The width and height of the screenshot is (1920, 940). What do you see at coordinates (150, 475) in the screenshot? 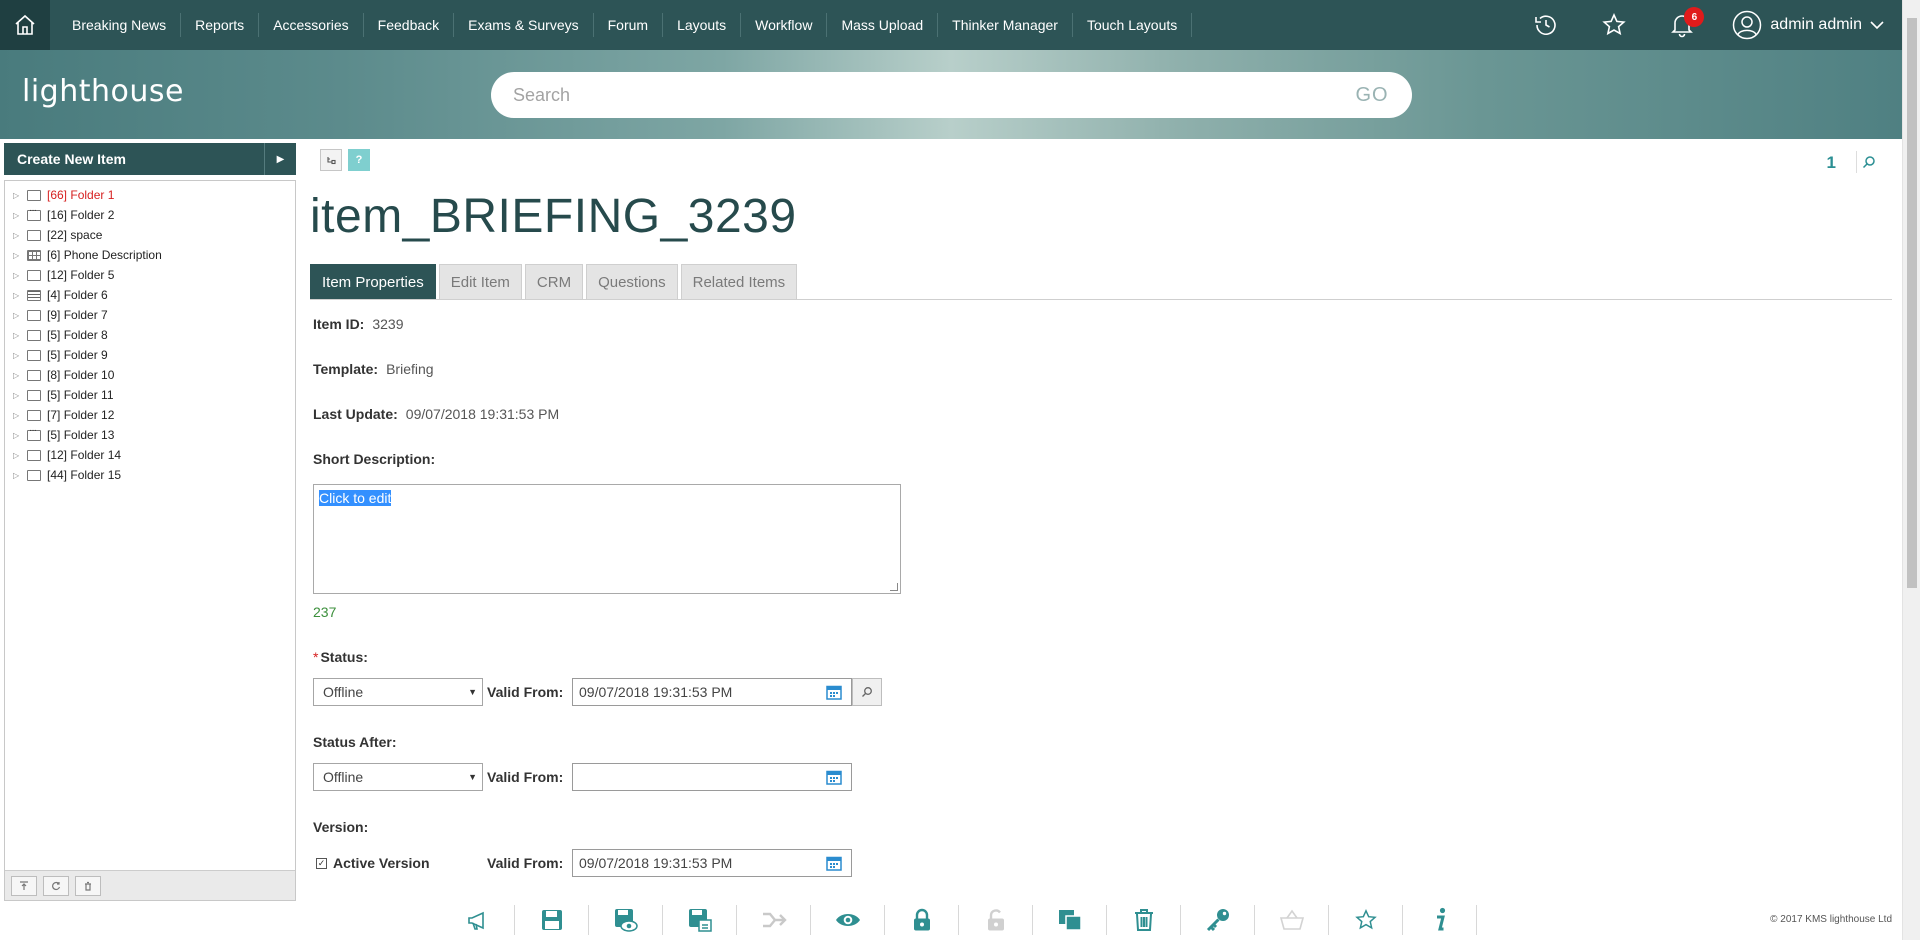
I see `tree-item: ▷ [44] Folder 15` at bounding box center [150, 475].